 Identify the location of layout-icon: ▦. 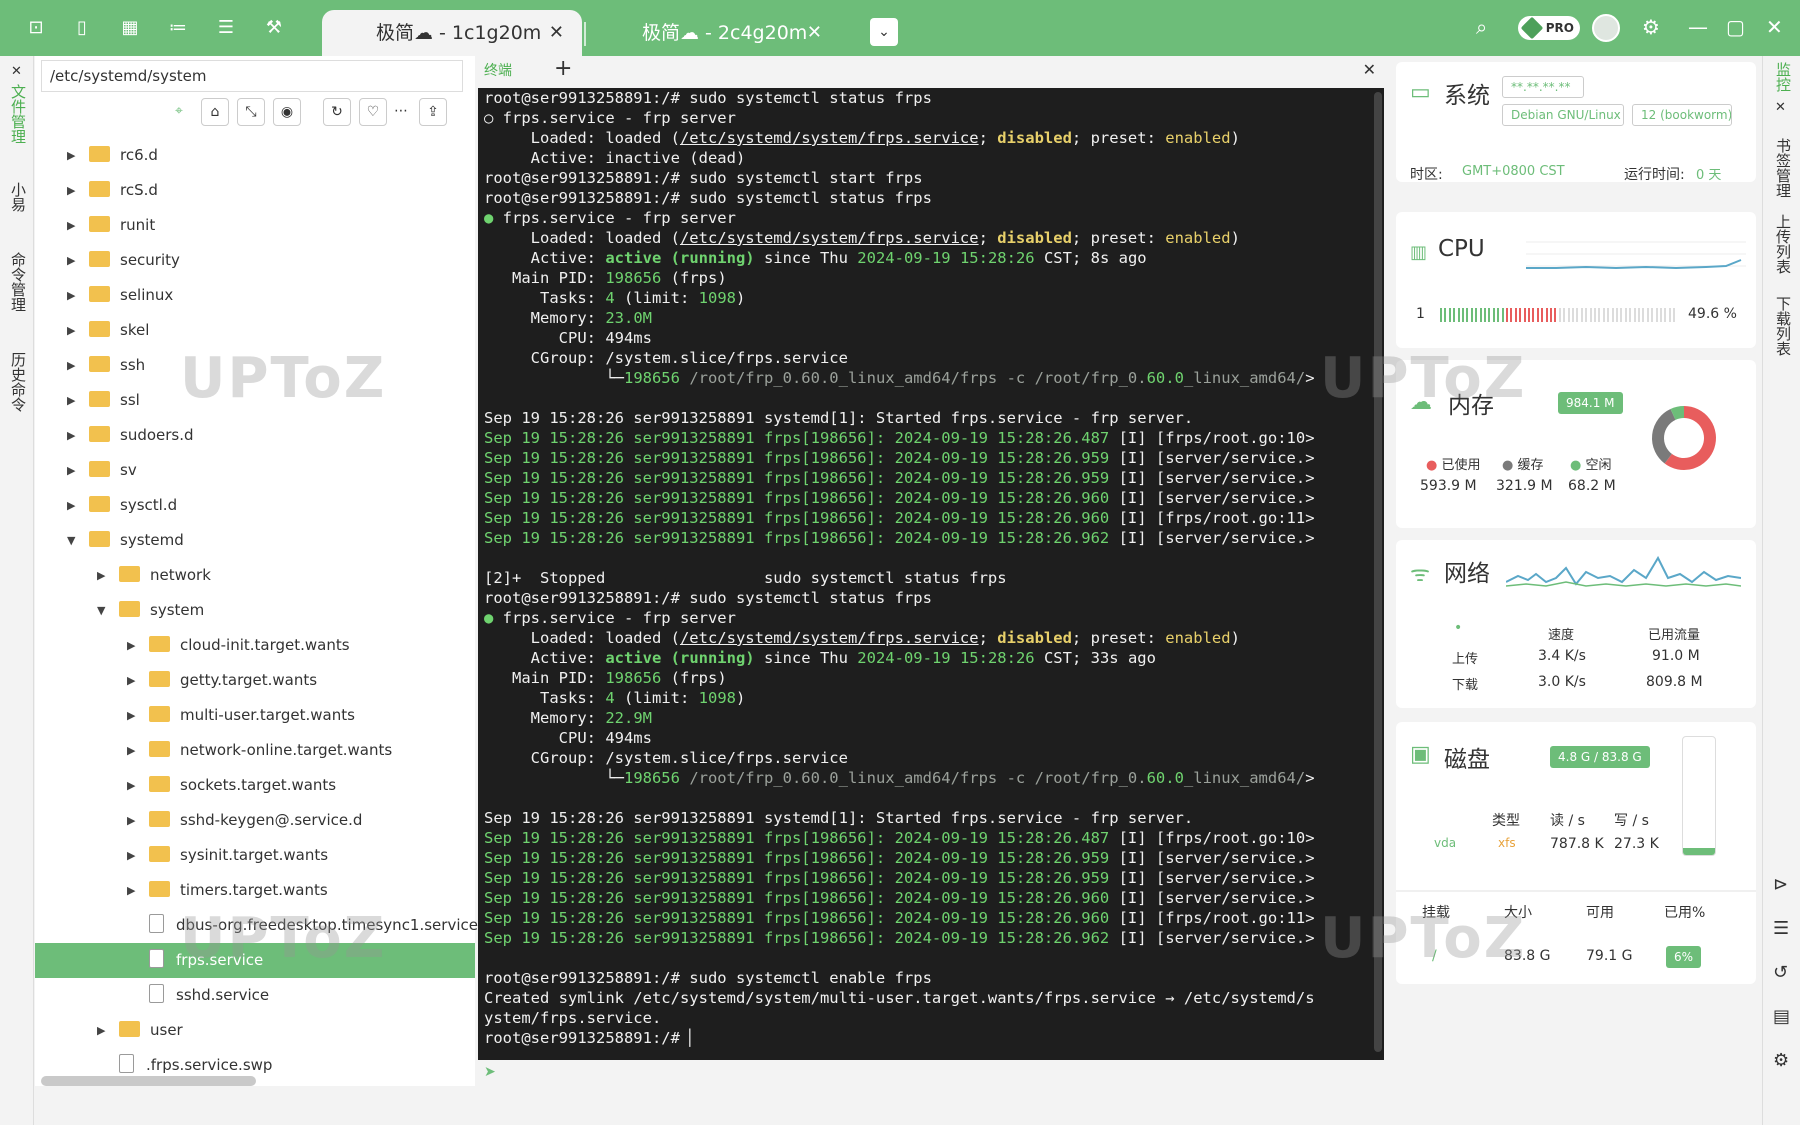
(130, 28).